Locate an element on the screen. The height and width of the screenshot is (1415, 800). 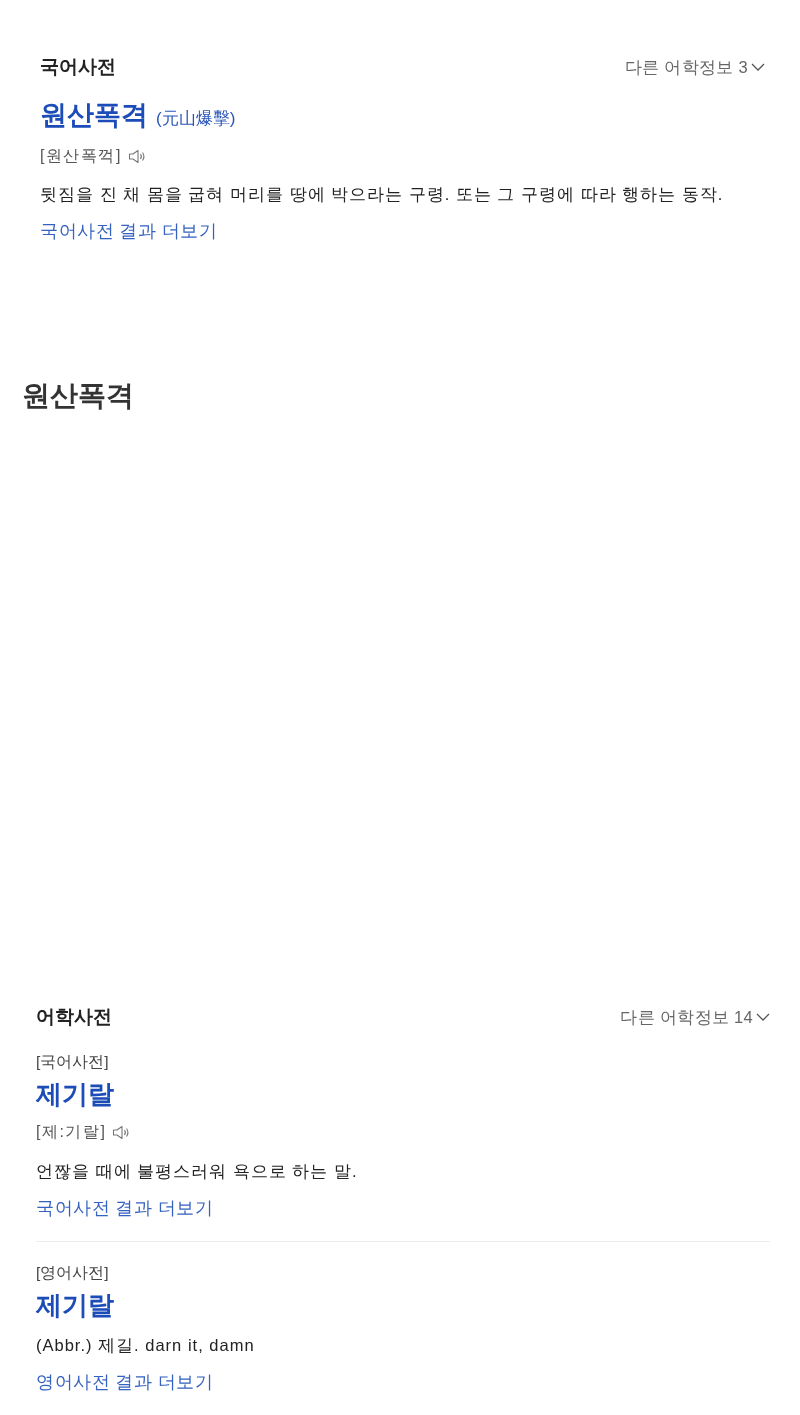
more-info-dropdown: 다른 어학정보 3 is located at coordinates (694, 67).